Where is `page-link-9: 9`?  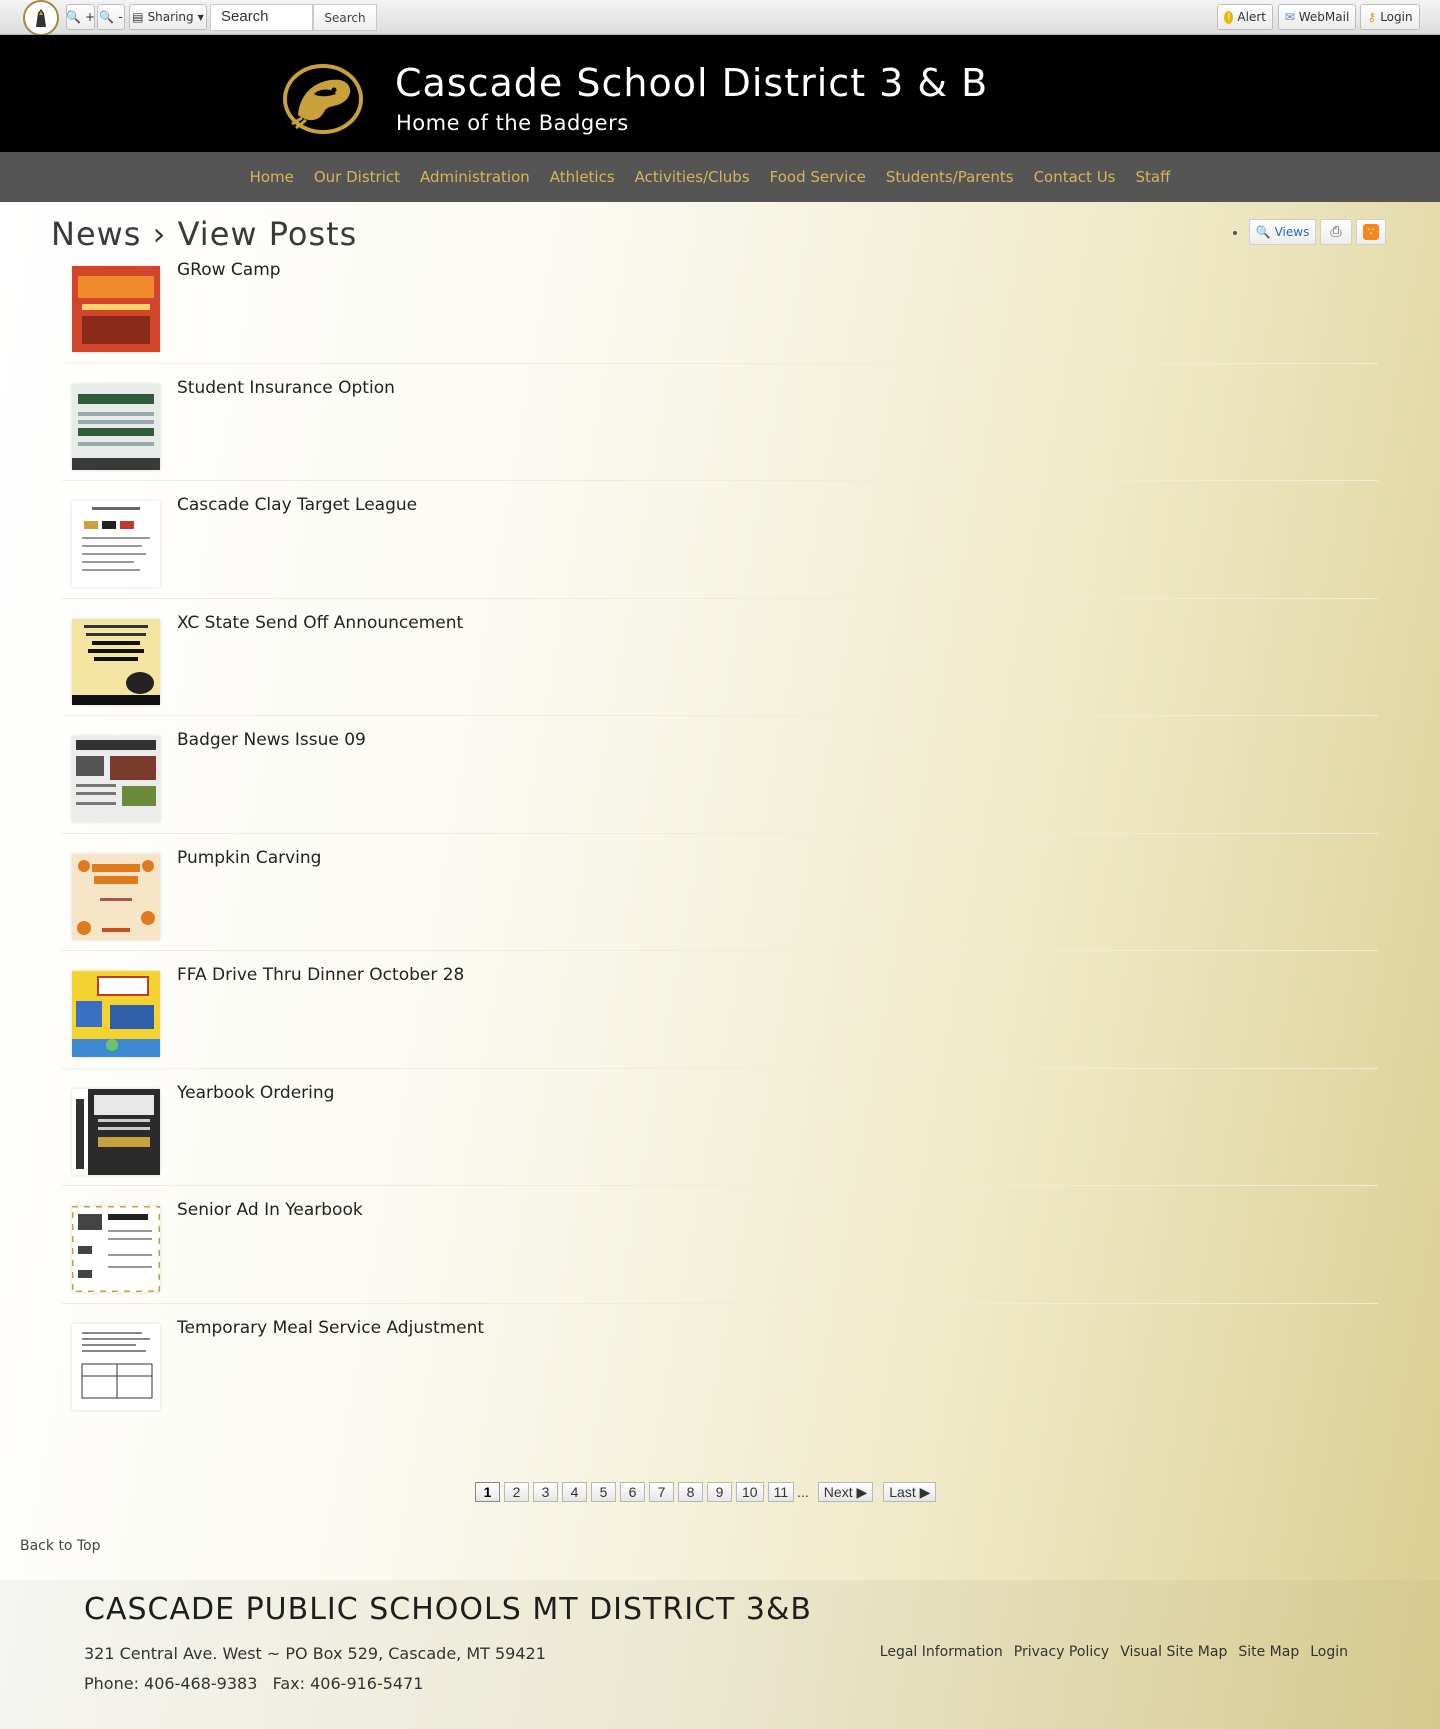
page-link-9: 9 is located at coordinates (719, 1492).